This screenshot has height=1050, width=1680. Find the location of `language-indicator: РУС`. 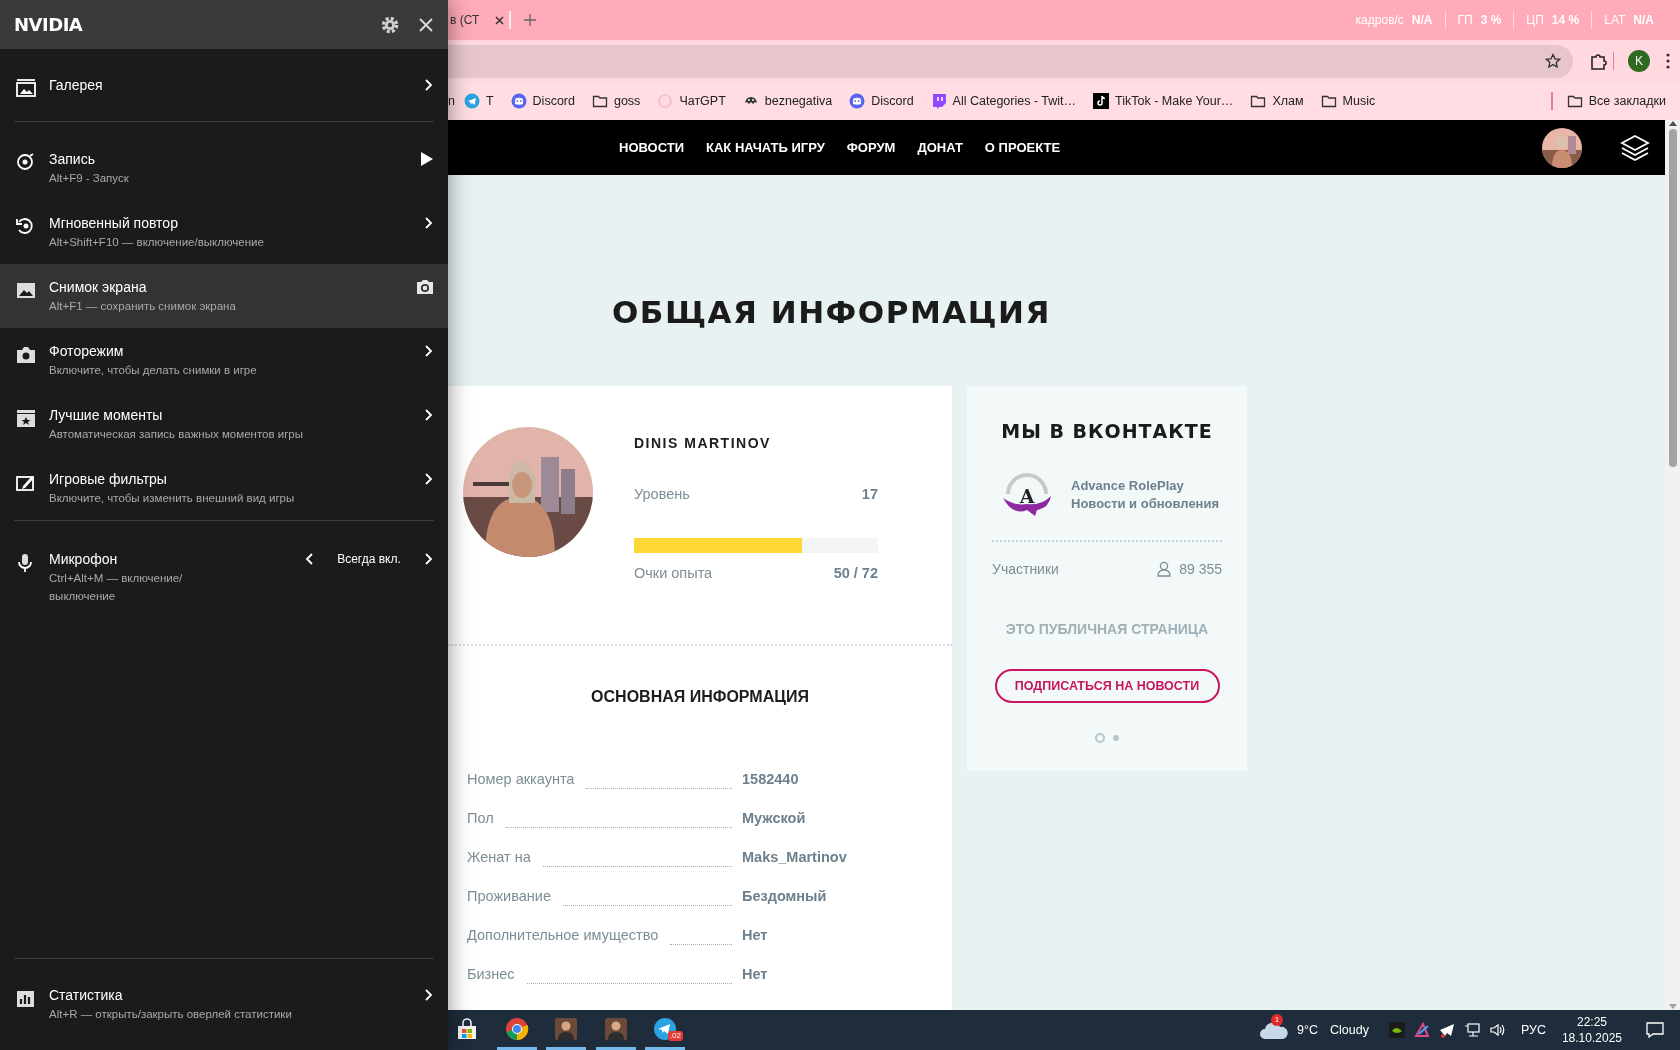

language-indicator: РУС is located at coordinates (1533, 1030).